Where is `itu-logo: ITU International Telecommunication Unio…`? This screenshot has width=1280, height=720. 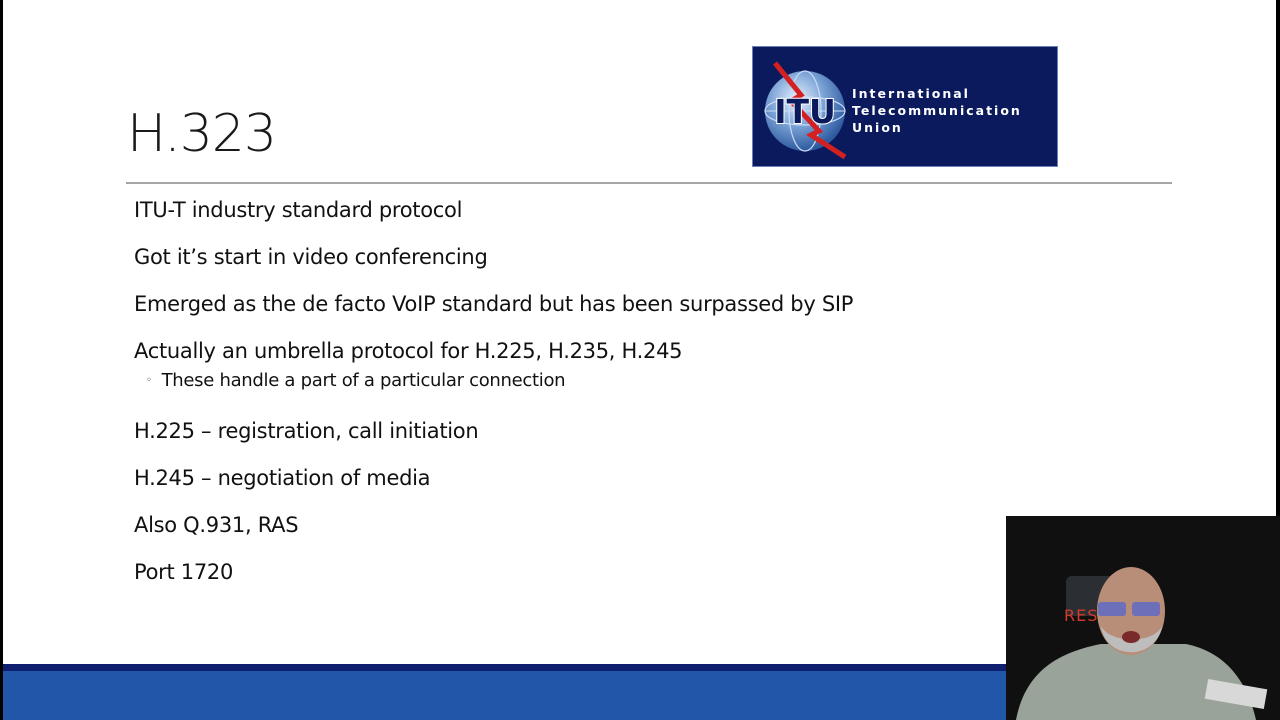
itu-logo: ITU International Telecommunication Unio… is located at coordinates (905, 106).